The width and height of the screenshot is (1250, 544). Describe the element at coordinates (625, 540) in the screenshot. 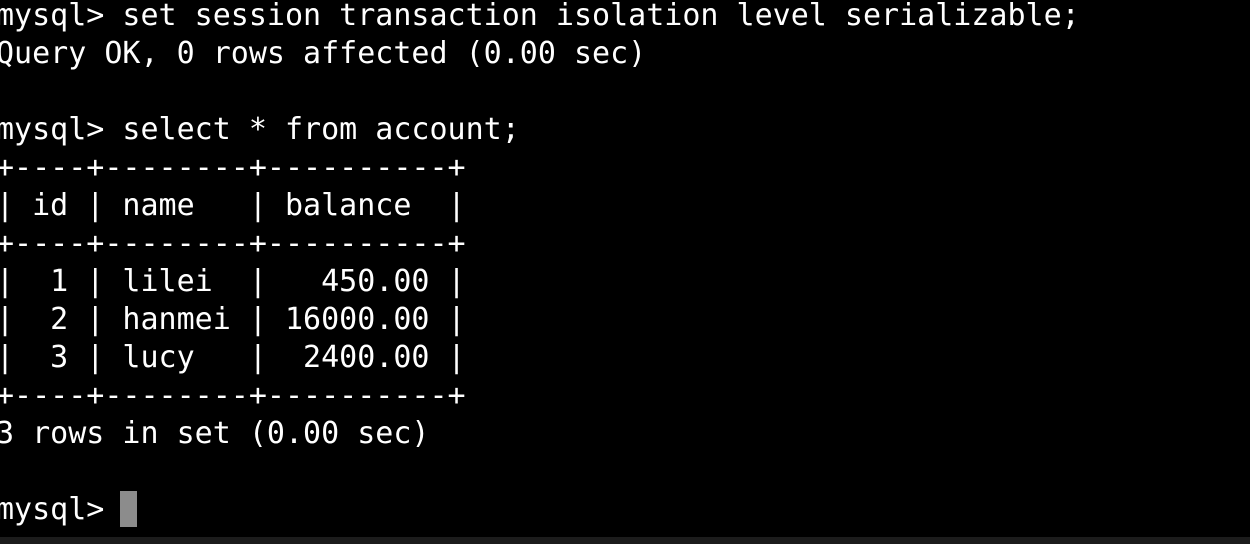

I see `window-bottom-edge` at that location.